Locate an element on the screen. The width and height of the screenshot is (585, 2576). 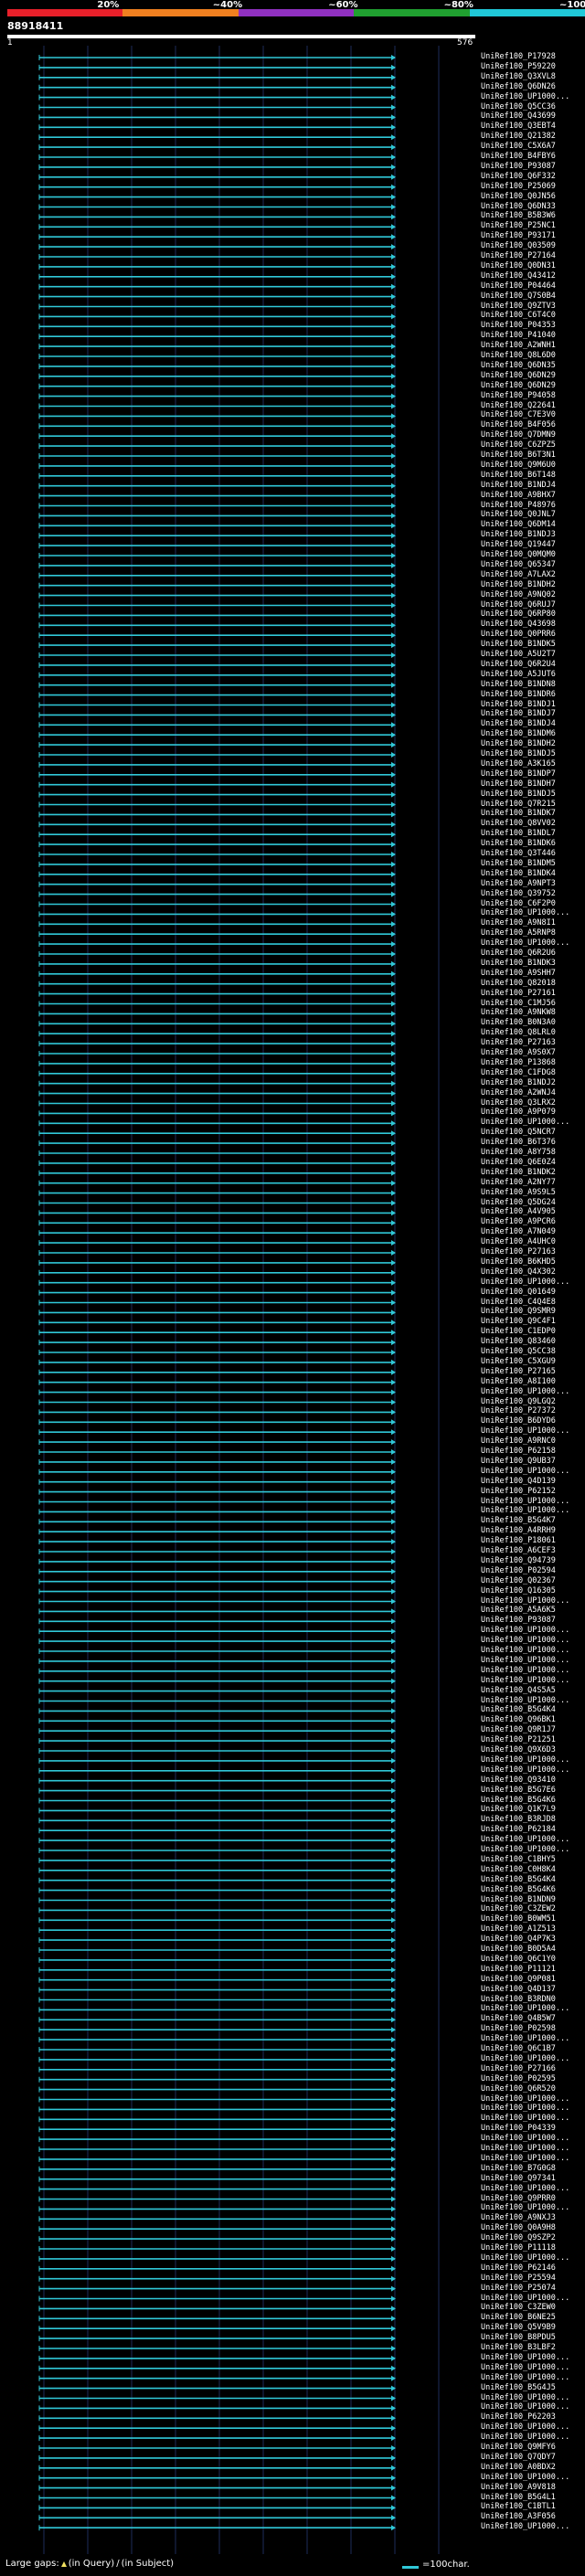
hit-label-link: UniRef100_A5RNP8 is located at coordinates (533, 933).